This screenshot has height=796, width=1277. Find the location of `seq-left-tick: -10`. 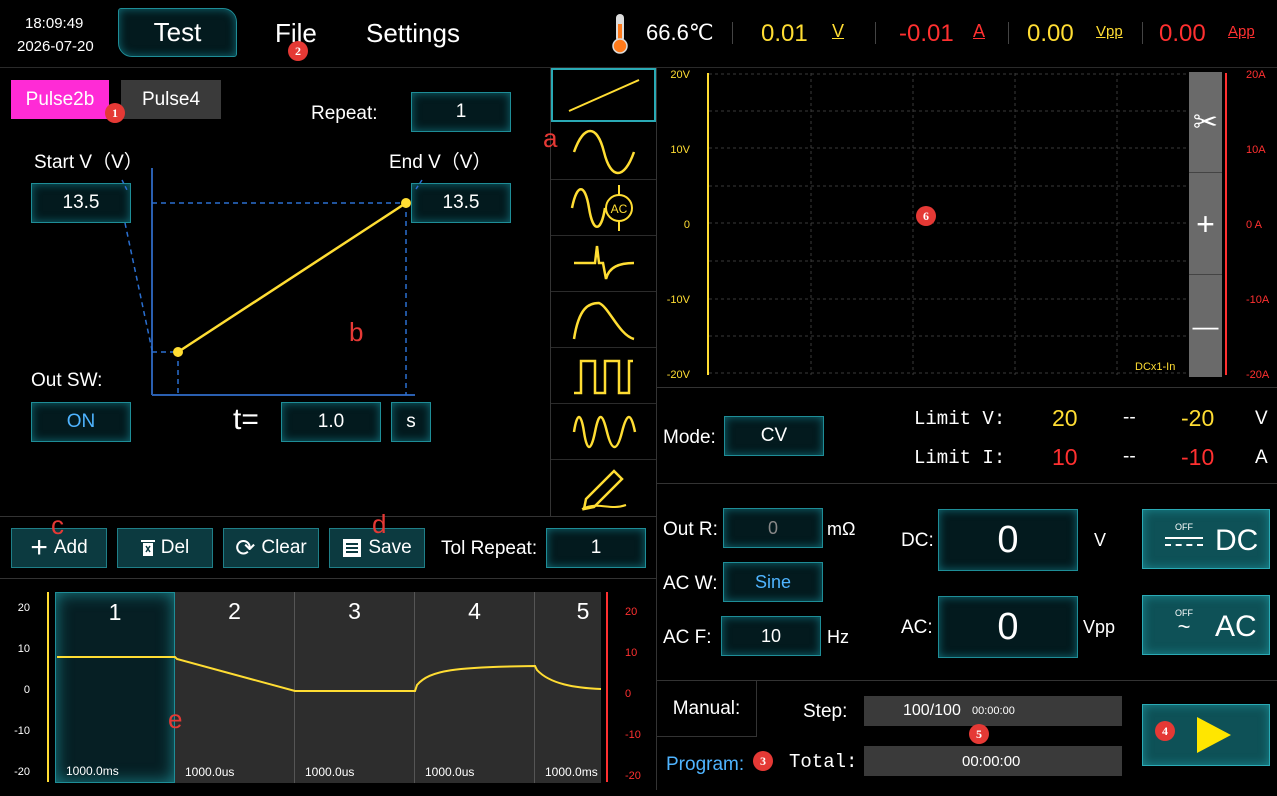

seq-left-tick: -10 is located at coordinates (22, 731).